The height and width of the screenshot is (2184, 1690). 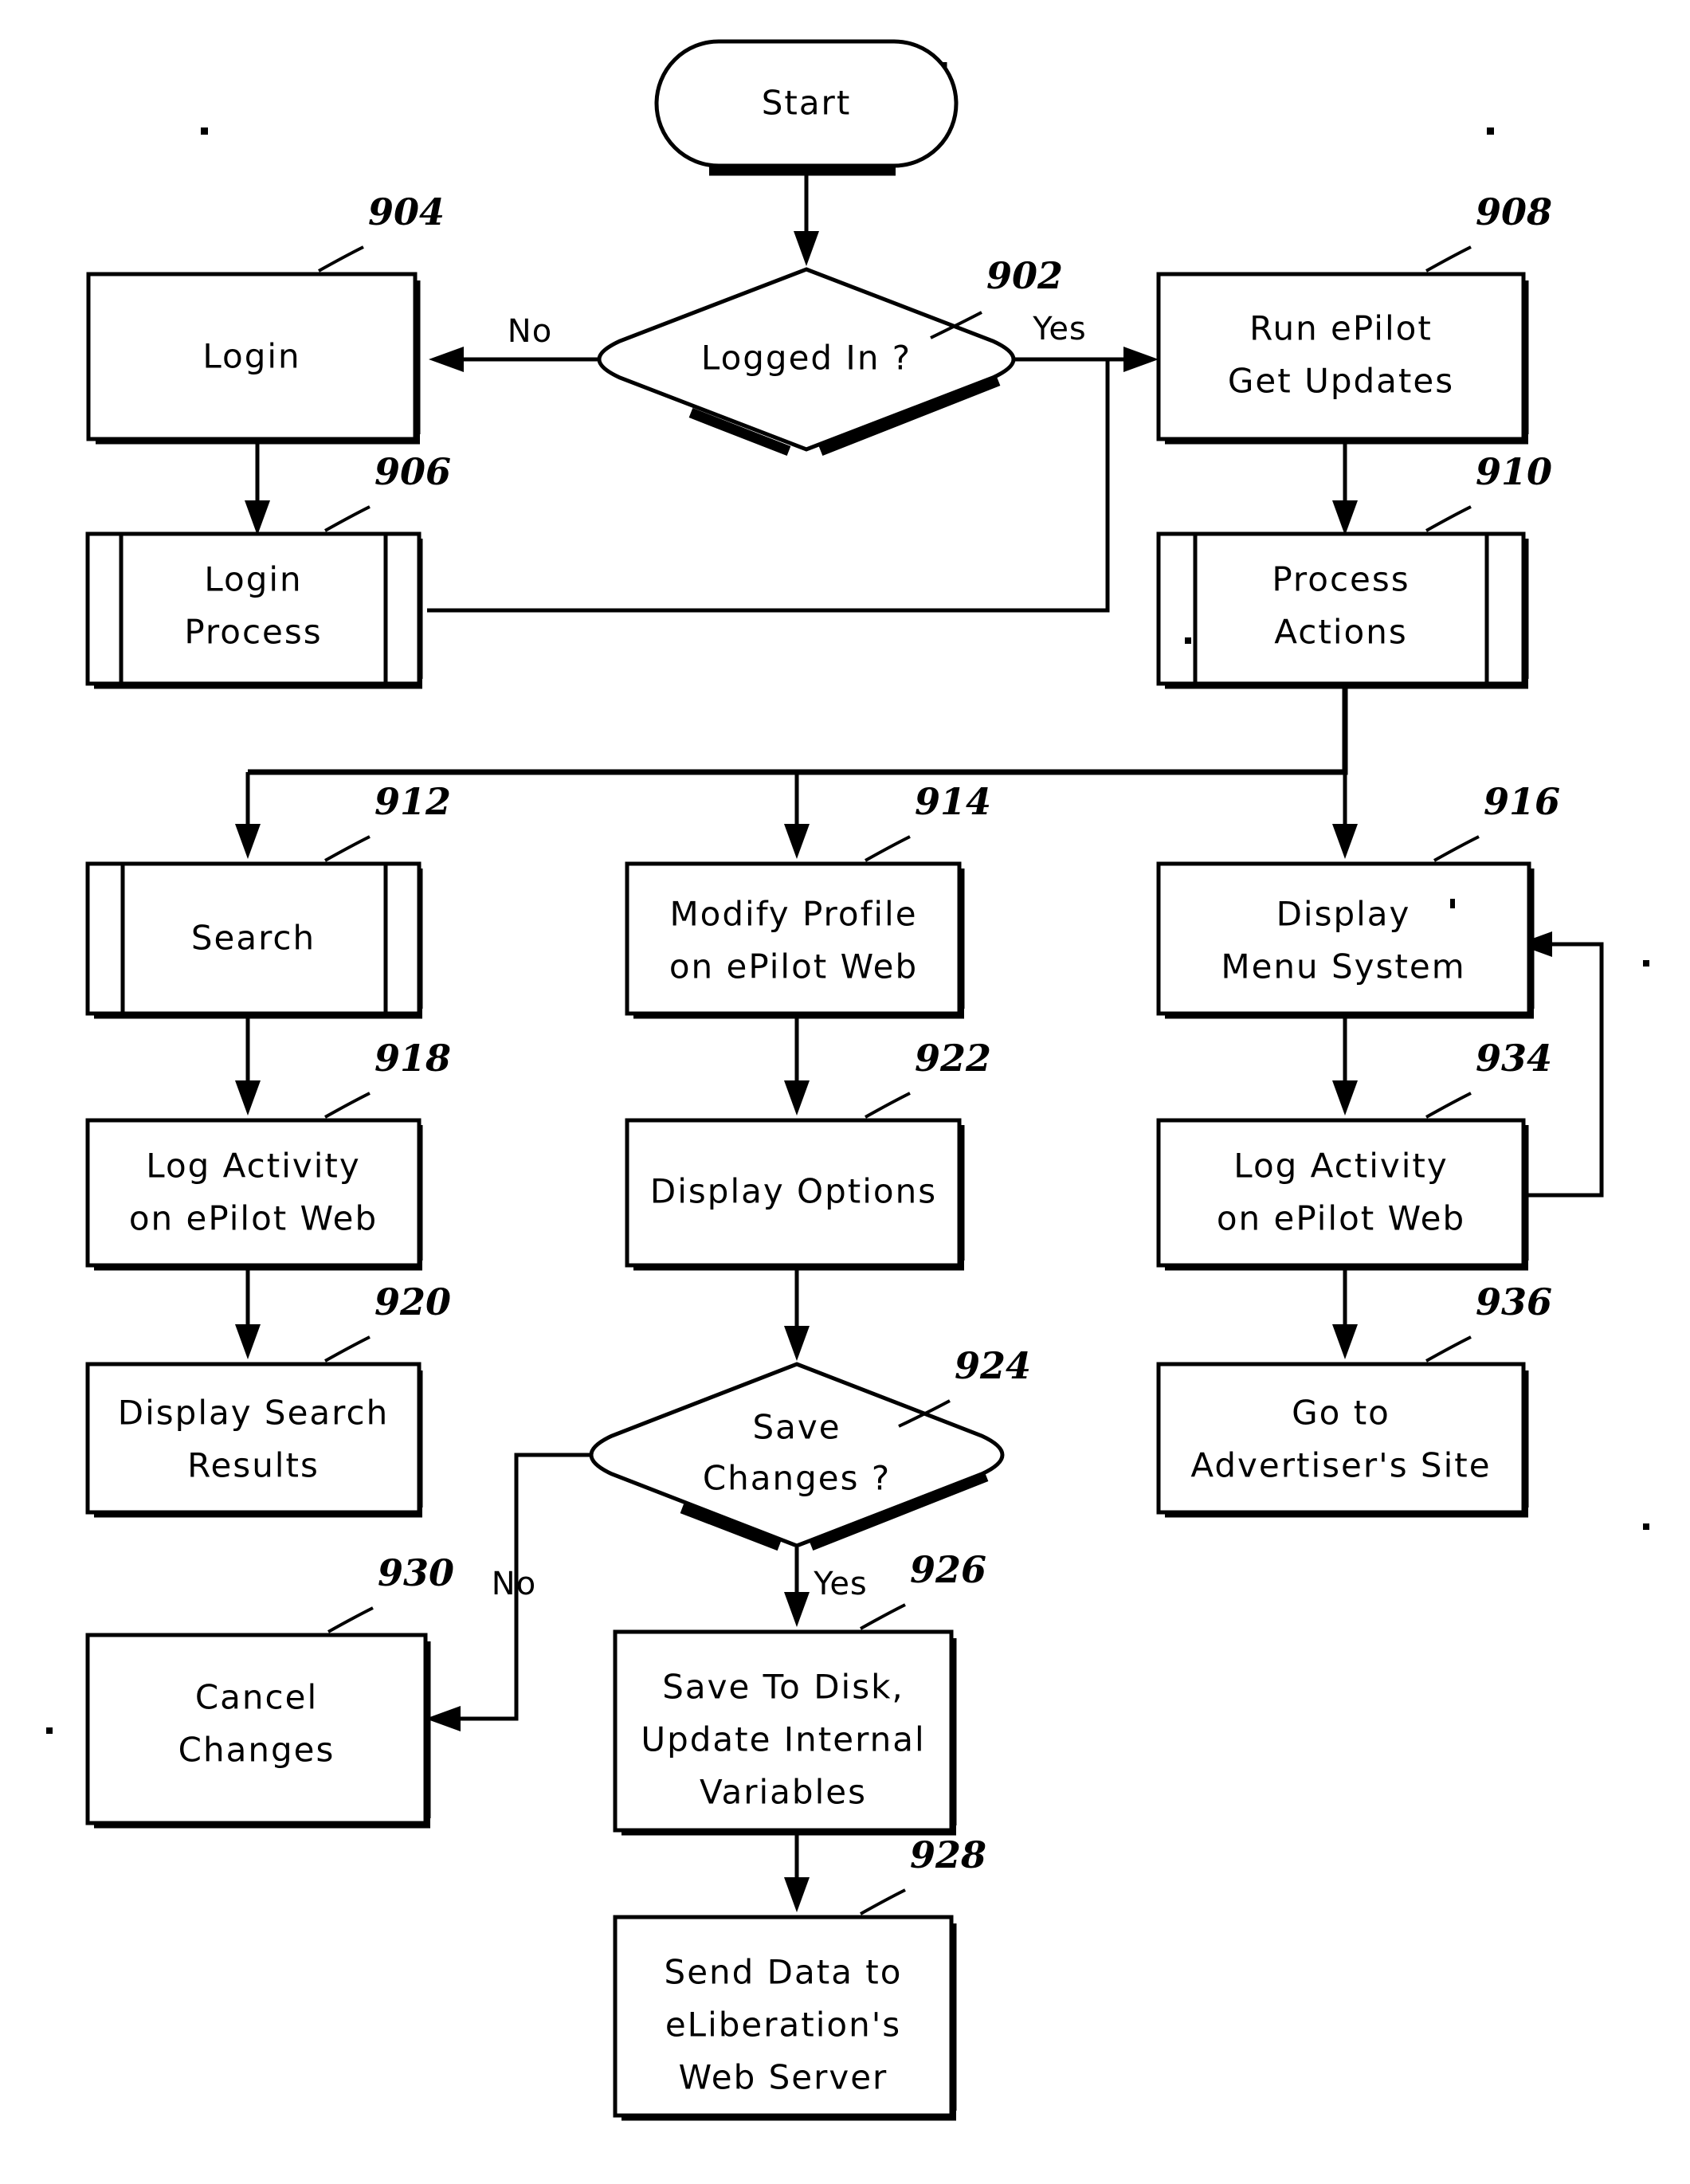 I want to click on node-912-search: Search 912, so click(x=268, y=899).